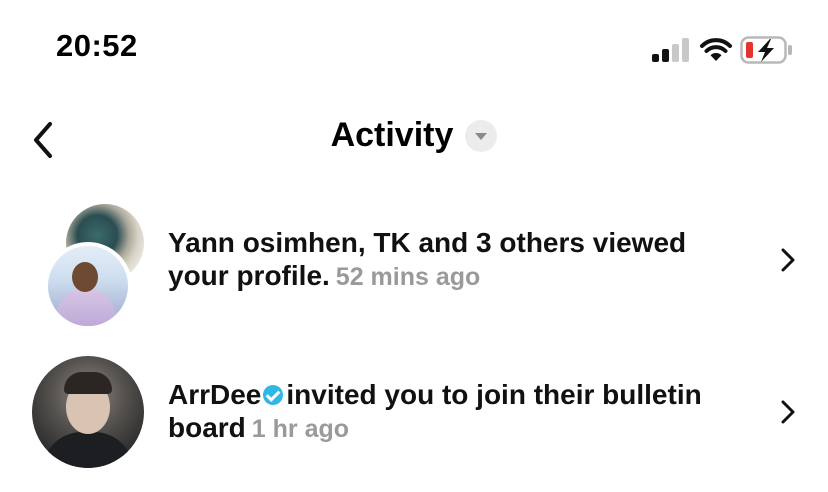 This screenshot has width=828, height=492. I want to click on title-wrap: Activity, so click(414, 135).